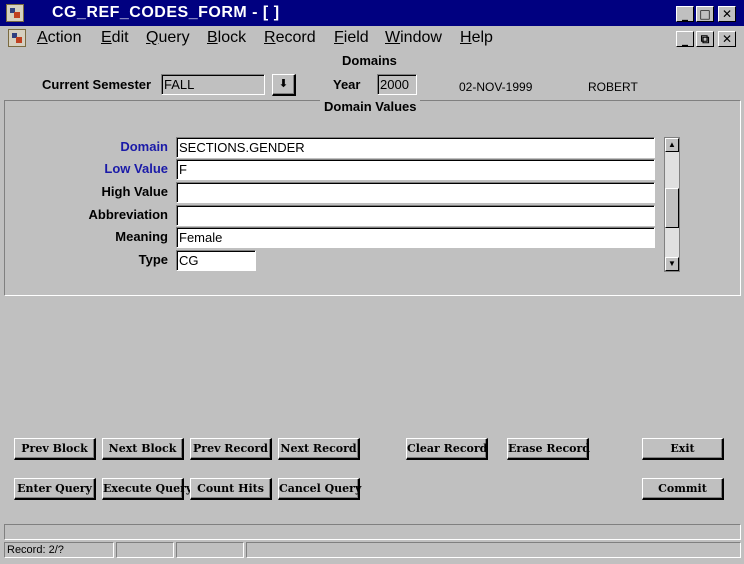 This screenshot has width=744, height=564. What do you see at coordinates (415, 237) in the screenshot?
I see `meaning-field: Female` at bounding box center [415, 237].